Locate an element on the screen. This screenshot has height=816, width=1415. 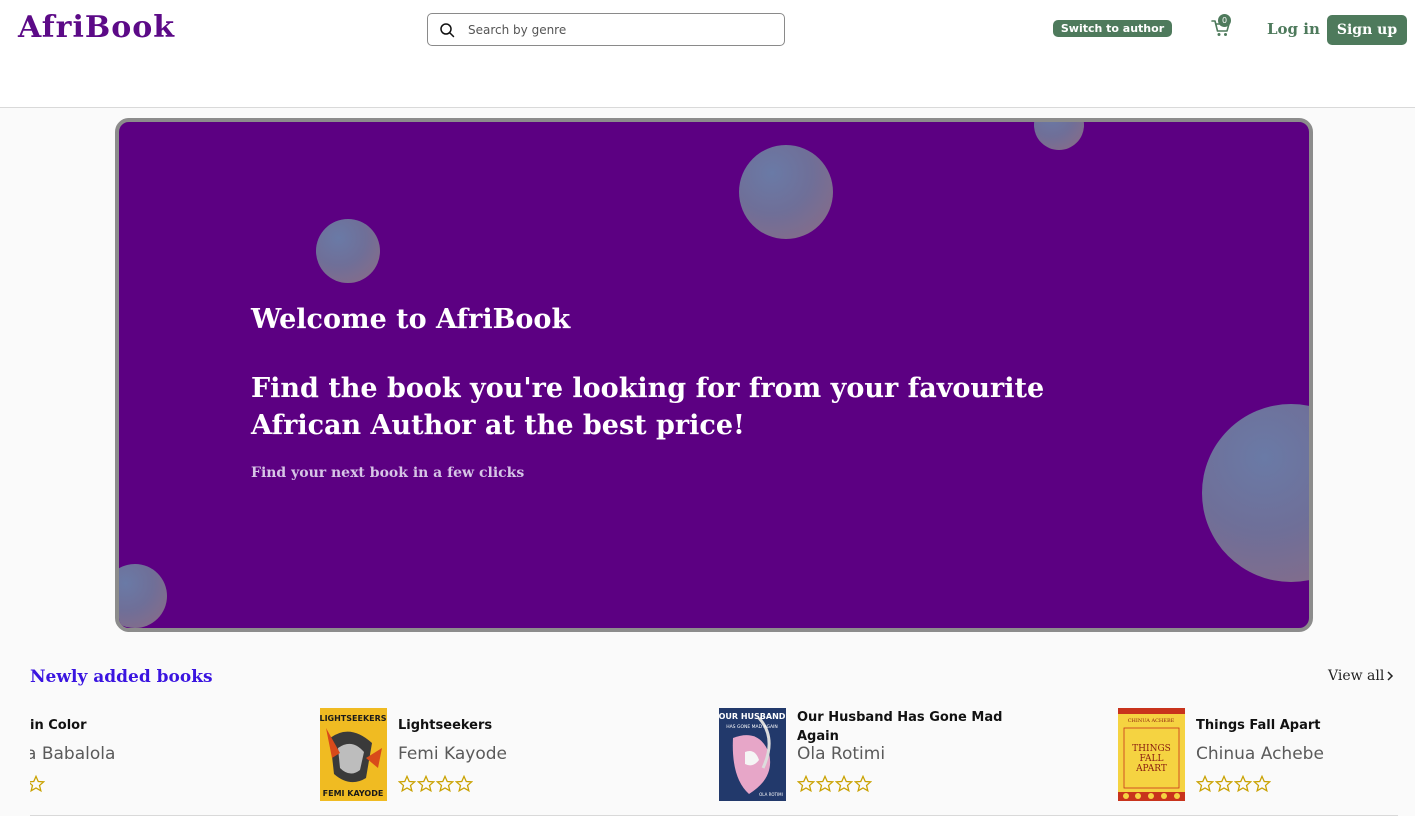
cover-author-text: CHINUA ACHEBE is located at coordinates (1151, 721).